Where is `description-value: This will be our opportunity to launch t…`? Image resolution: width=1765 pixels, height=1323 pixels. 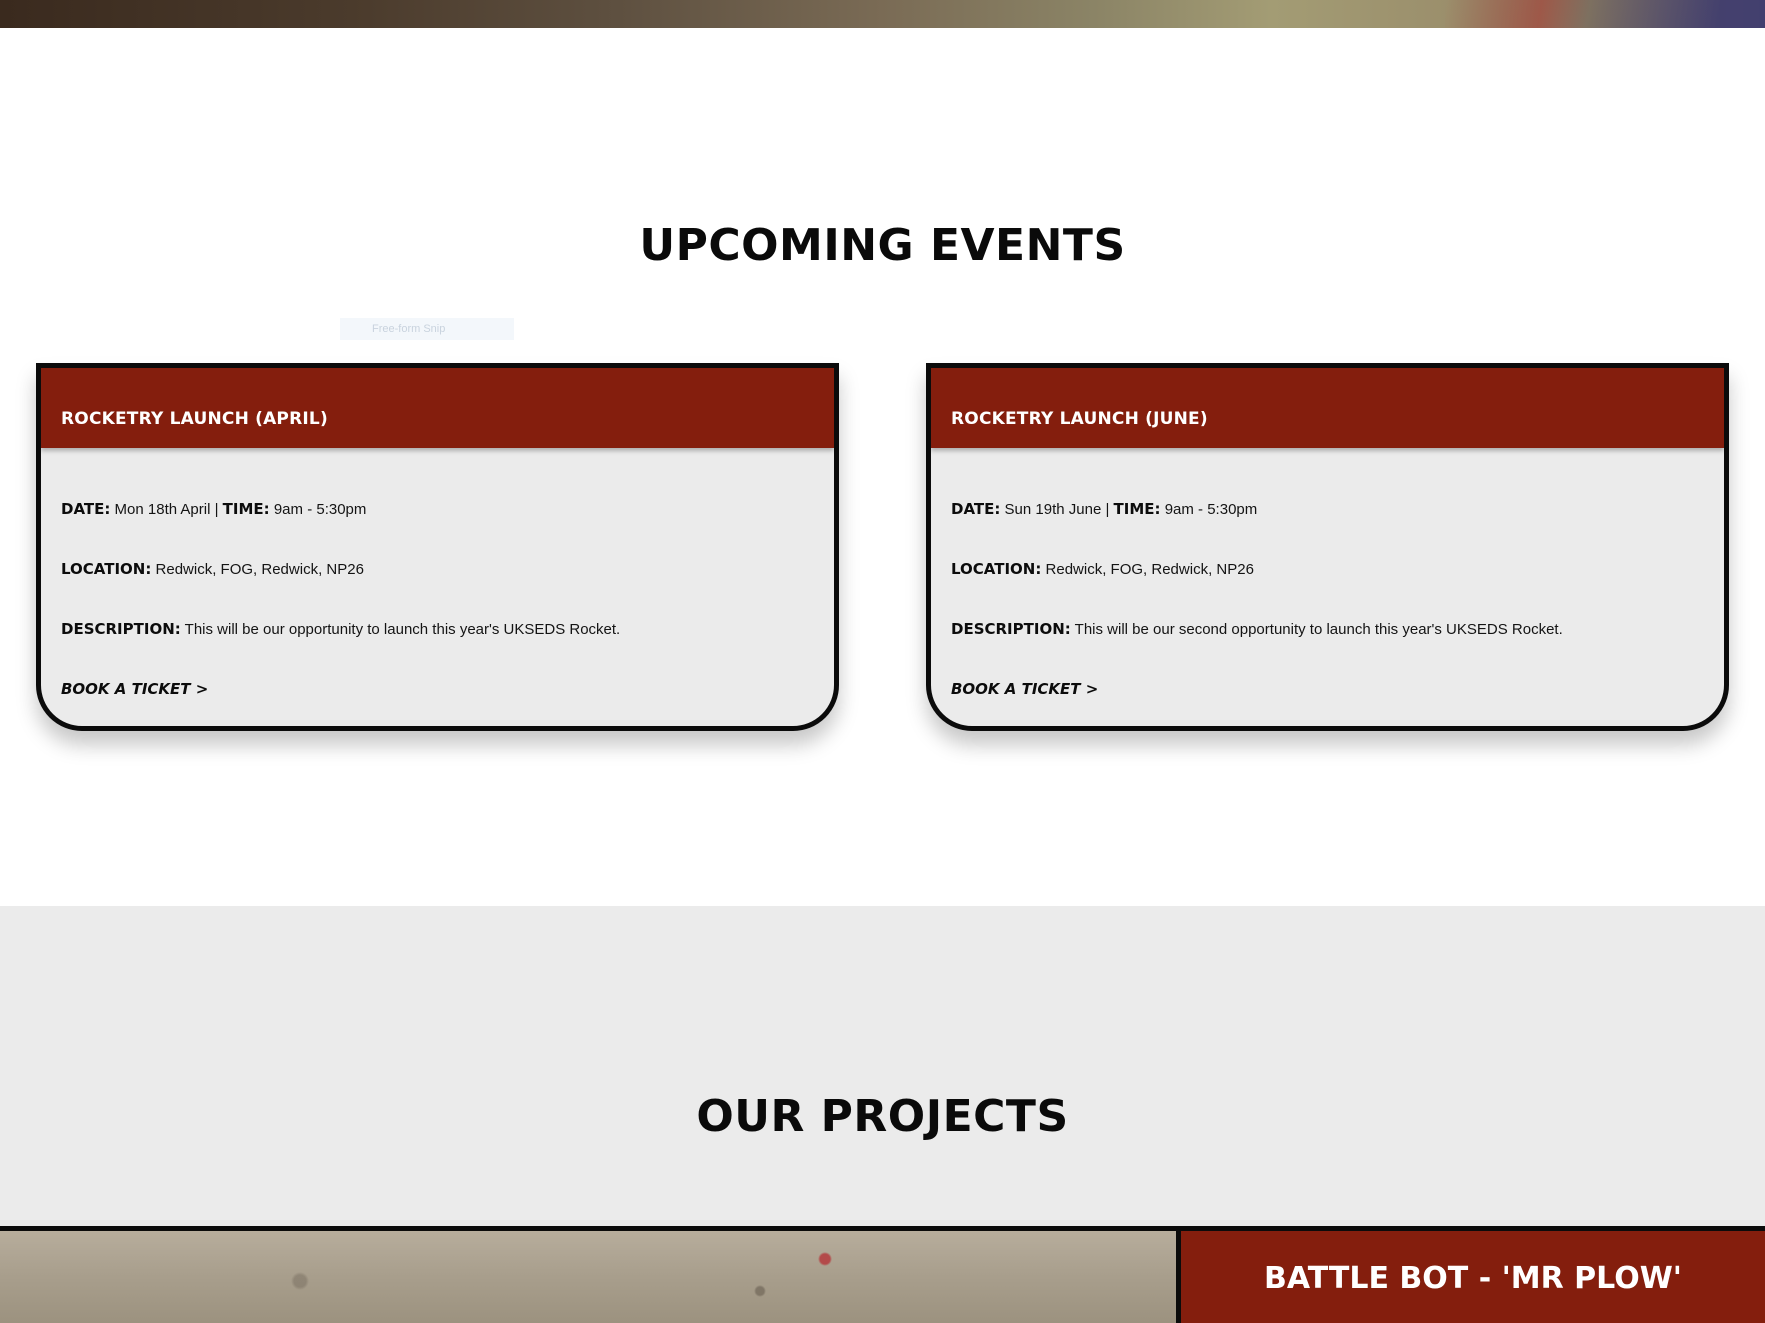 description-value: This will be our opportunity to launch t… is located at coordinates (402, 629).